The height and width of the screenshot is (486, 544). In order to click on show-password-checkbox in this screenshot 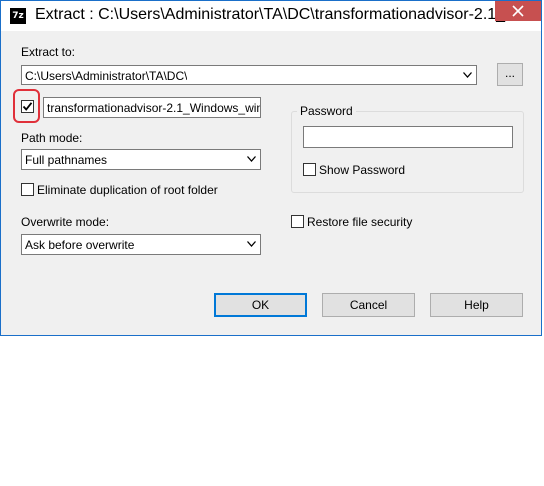, I will do `click(309, 169)`.